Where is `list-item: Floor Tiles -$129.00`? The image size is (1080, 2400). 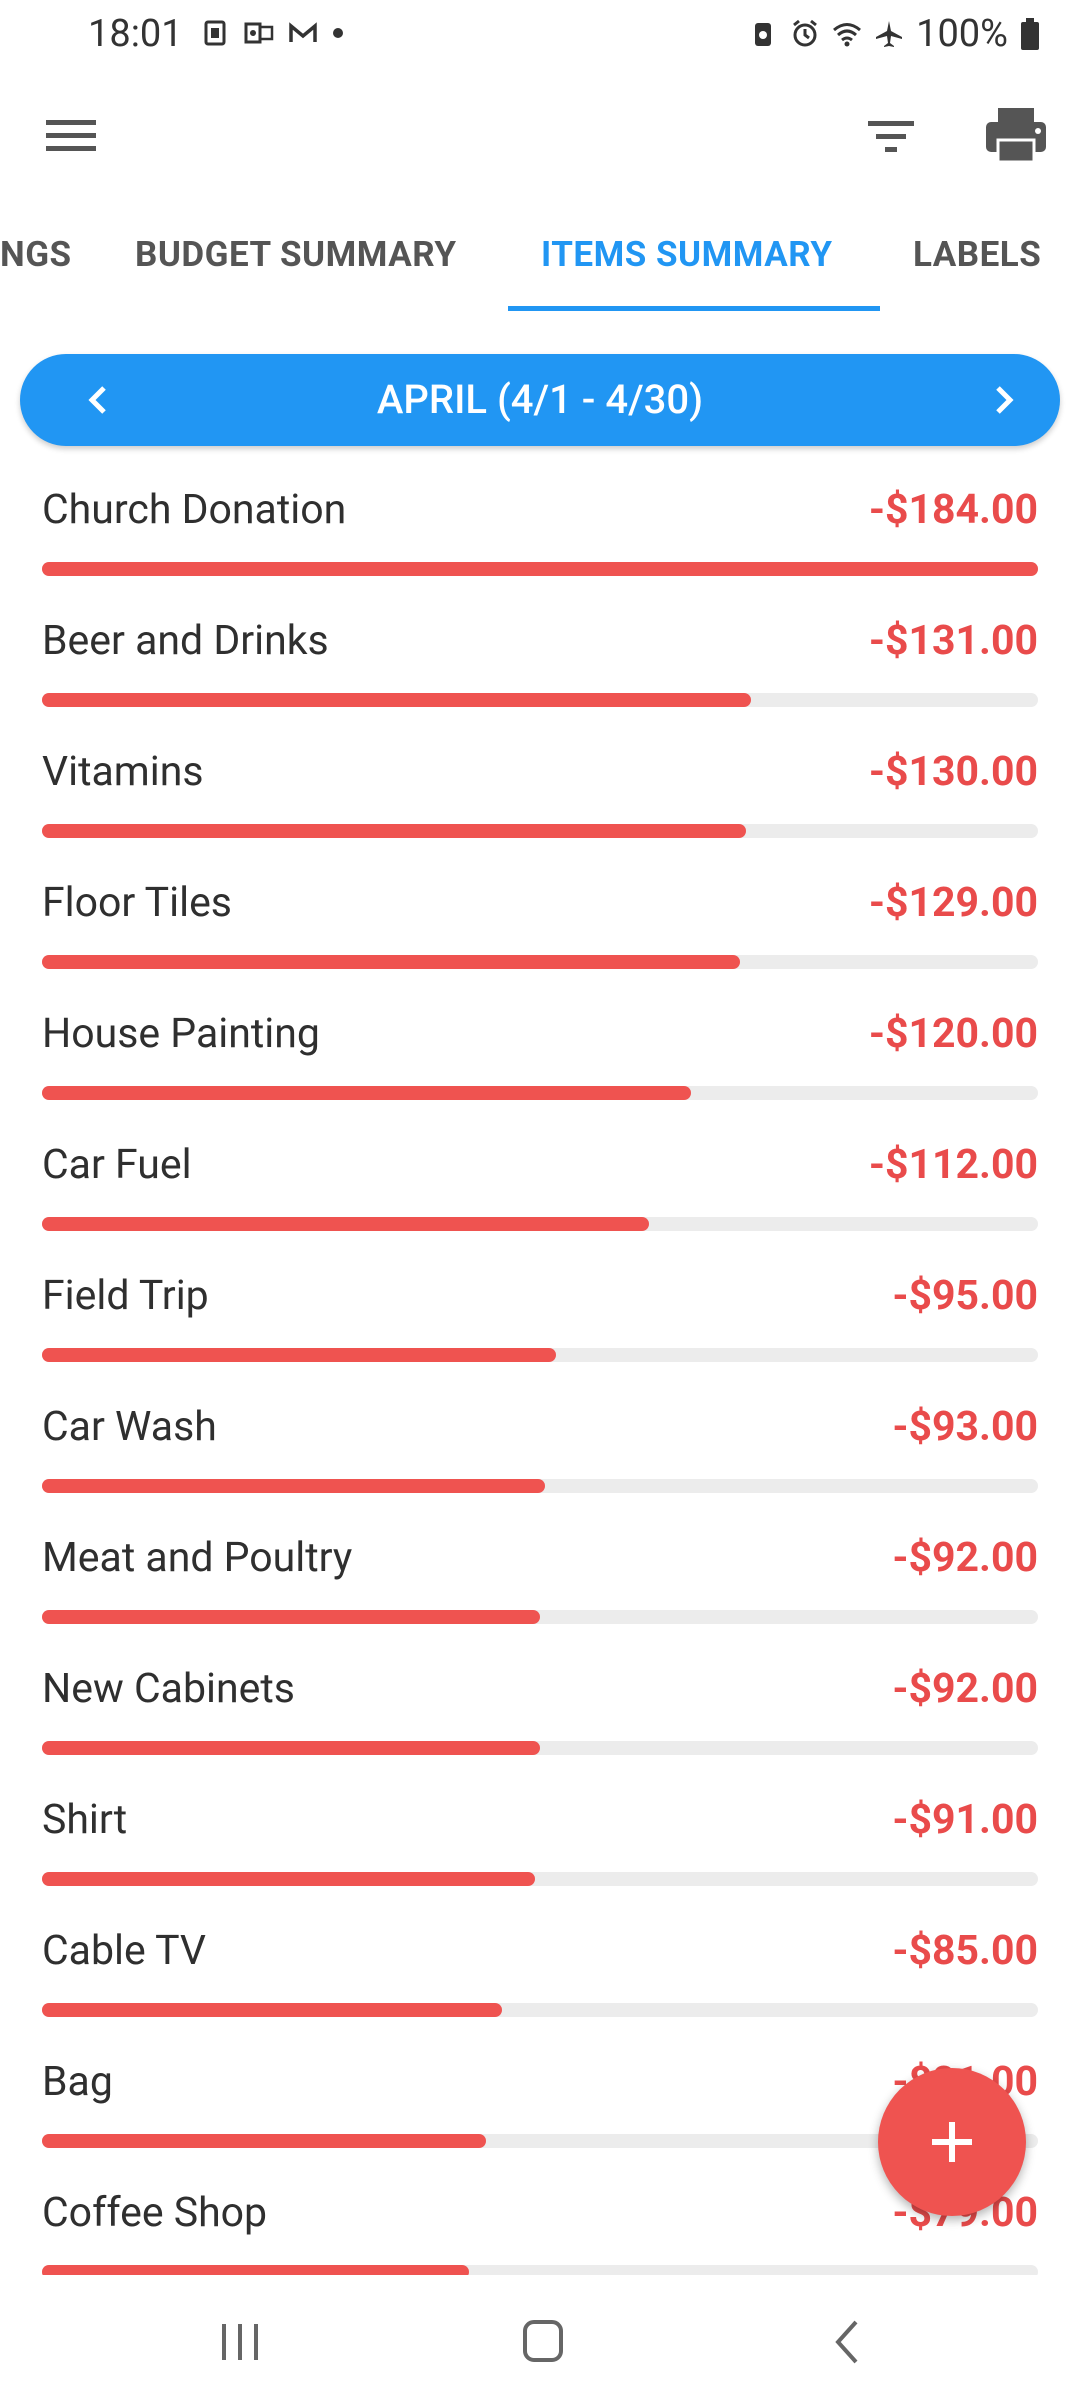 list-item: Floor Tiles -$129.00 is located at coordinates (540, 920).